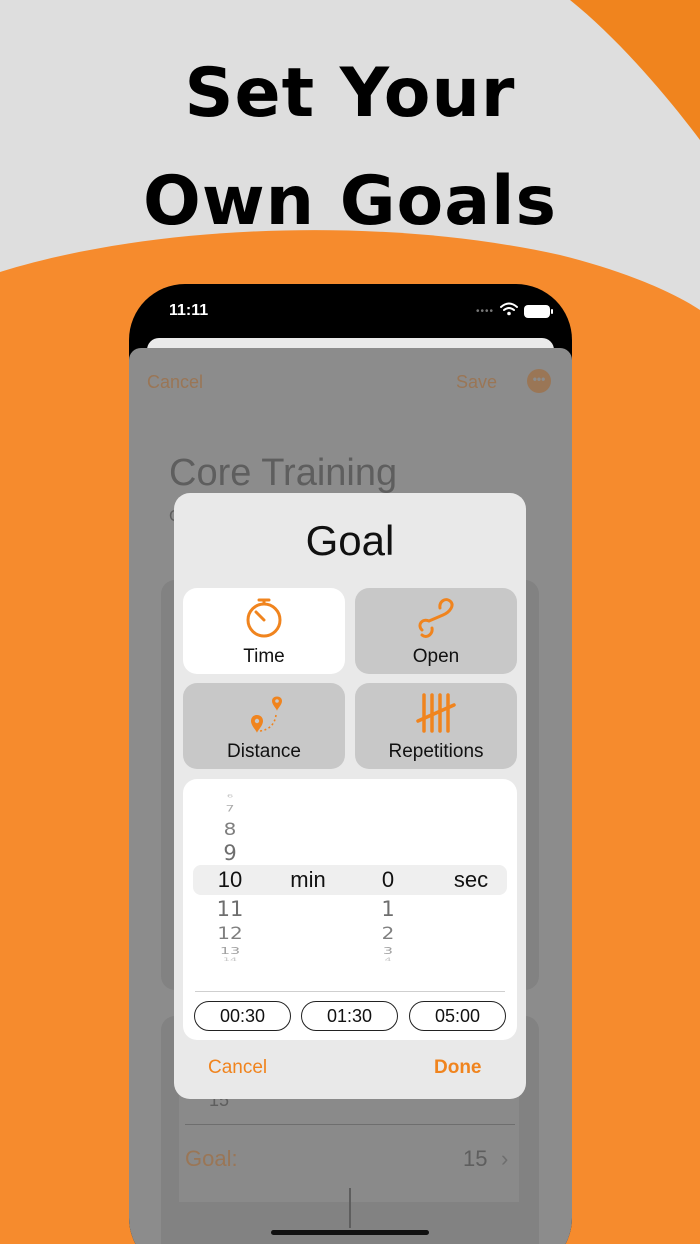 The width and height of the screenshot is (700, 1244). I want to click on signal-dots-icon: ••••, so click(484, 311).